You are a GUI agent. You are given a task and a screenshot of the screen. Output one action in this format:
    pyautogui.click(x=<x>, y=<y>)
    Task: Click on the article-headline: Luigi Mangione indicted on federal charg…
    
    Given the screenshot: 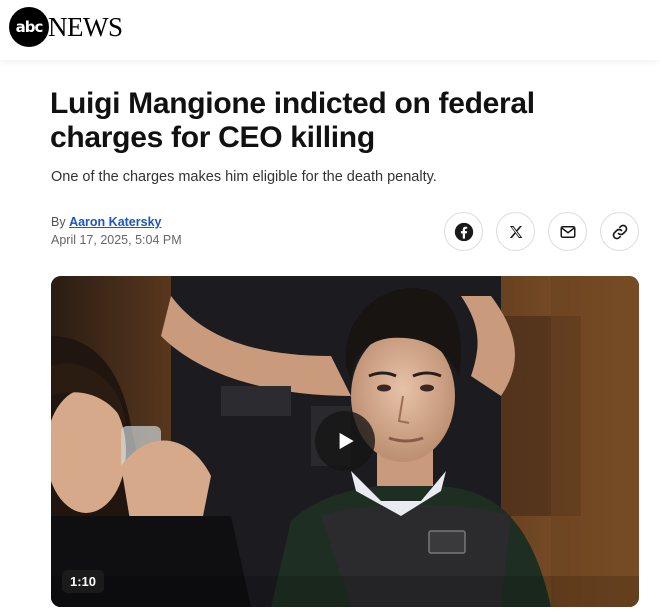 What is the action you would take?
    pyautogui.click(x=292, y=120)
    